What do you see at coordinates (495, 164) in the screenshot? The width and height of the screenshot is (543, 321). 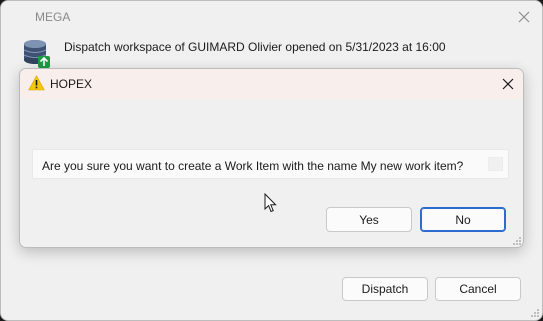 I see `question-scroll-box` at bounding box center [495, 164].